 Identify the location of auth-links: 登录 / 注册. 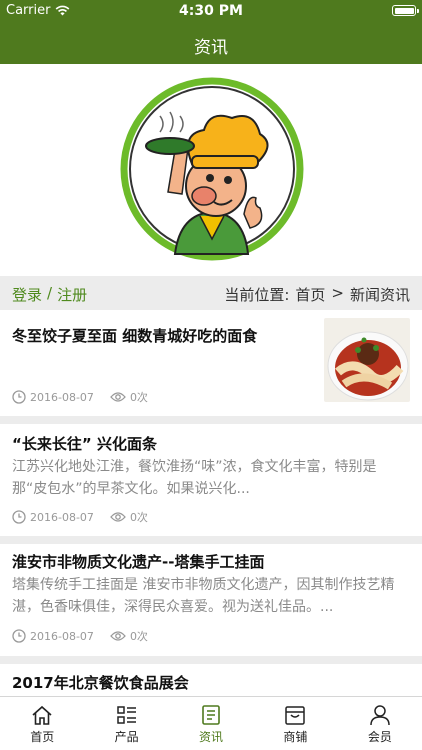
(49, 294).